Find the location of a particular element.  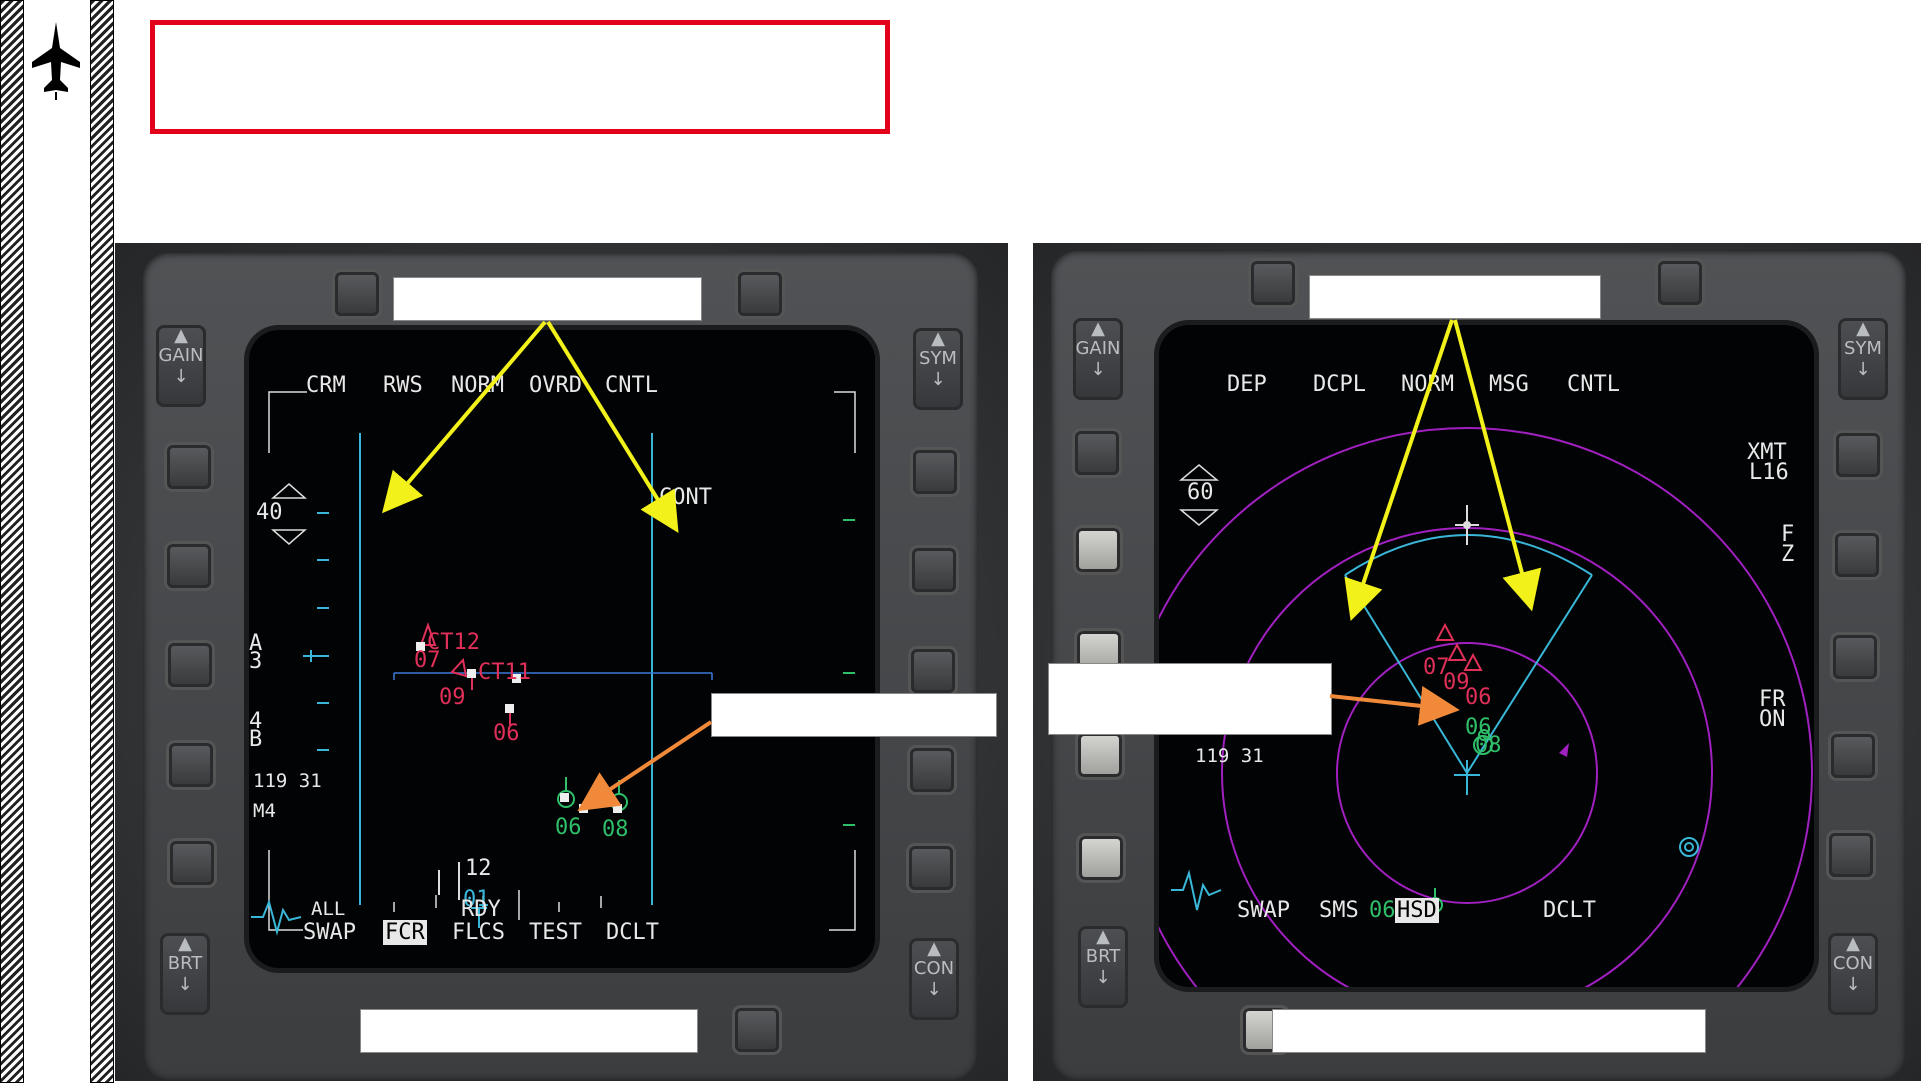

cursor-altitude-top: 12 is located at coordinates (478, 868).